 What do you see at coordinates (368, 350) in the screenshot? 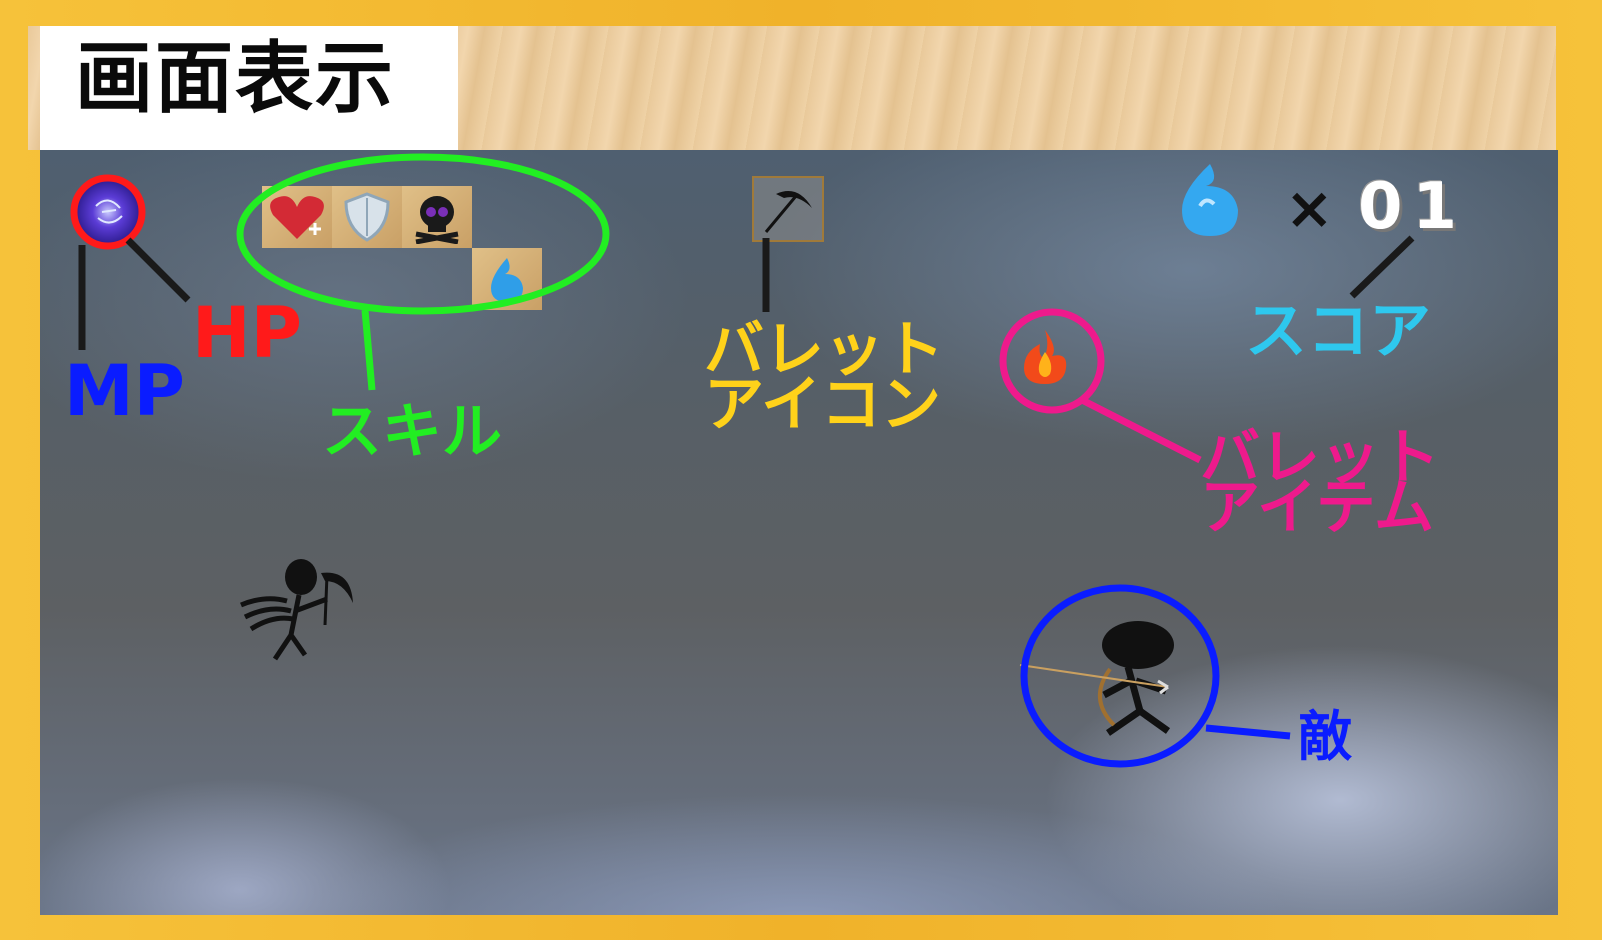
I see `skill-pointer-line` at bounding box center [368, 350].